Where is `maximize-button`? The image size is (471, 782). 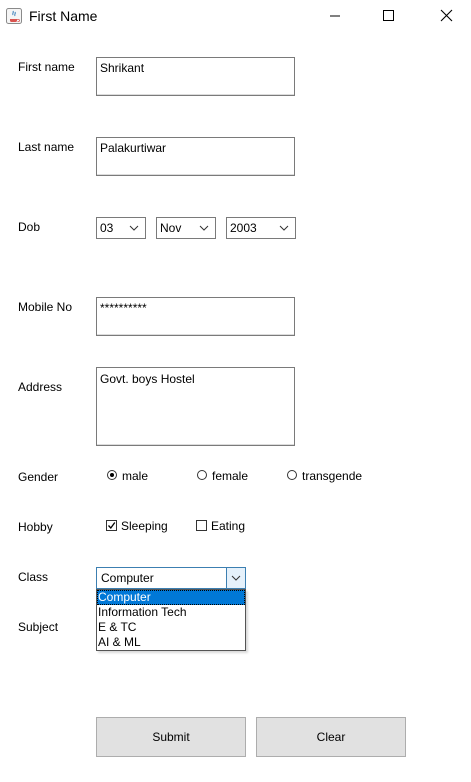 maximize-button is located at coordinates (388, 16).